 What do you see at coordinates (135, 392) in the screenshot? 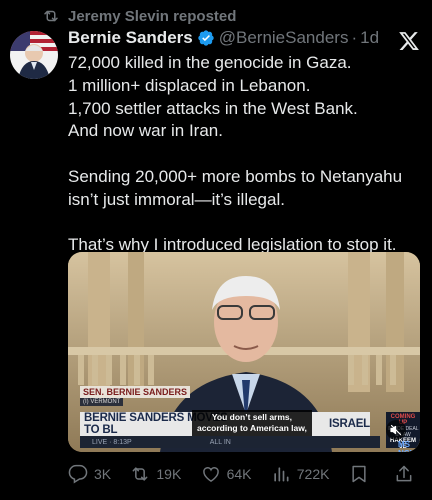
I see `lower-third-name: SEN. BERNIE SANDERS` at bounding box center [135, 392].